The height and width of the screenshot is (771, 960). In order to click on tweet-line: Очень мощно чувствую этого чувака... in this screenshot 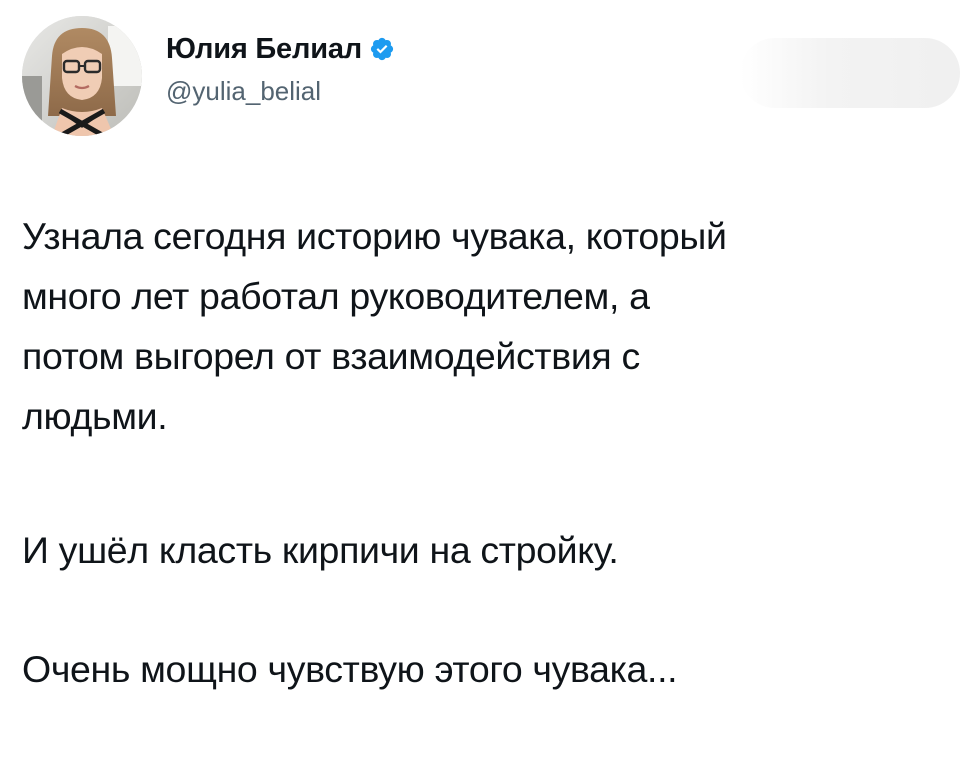, I will do `click(350, 669)`.